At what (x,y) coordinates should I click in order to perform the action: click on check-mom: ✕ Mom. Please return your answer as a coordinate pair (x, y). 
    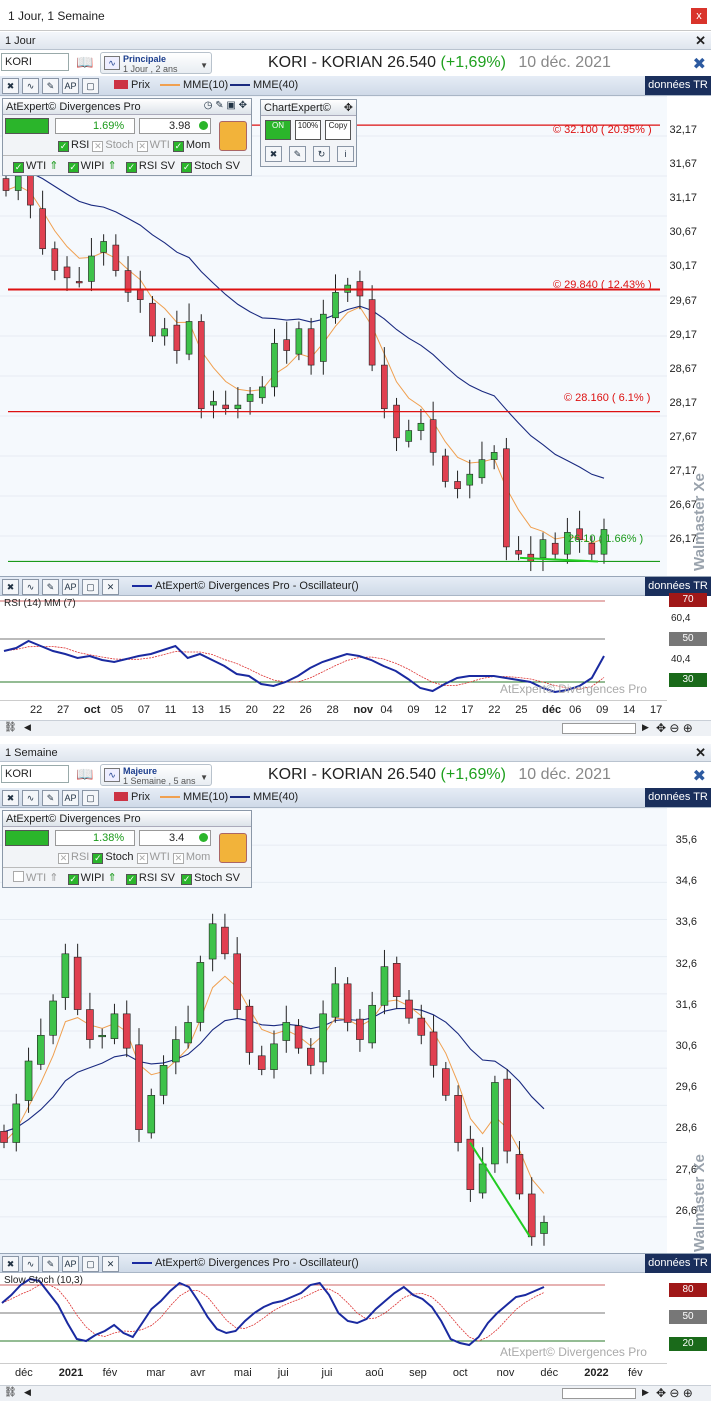
    Looking at the image, I should click on (191, 857).